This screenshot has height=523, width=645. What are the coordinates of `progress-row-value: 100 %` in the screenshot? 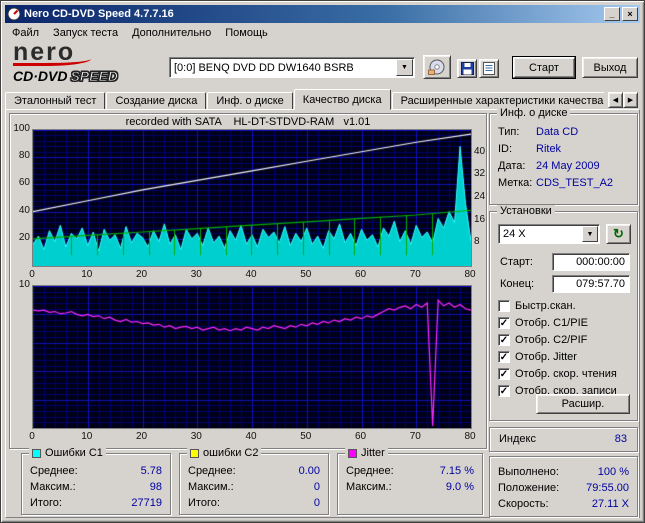 It's located at (613, 472).